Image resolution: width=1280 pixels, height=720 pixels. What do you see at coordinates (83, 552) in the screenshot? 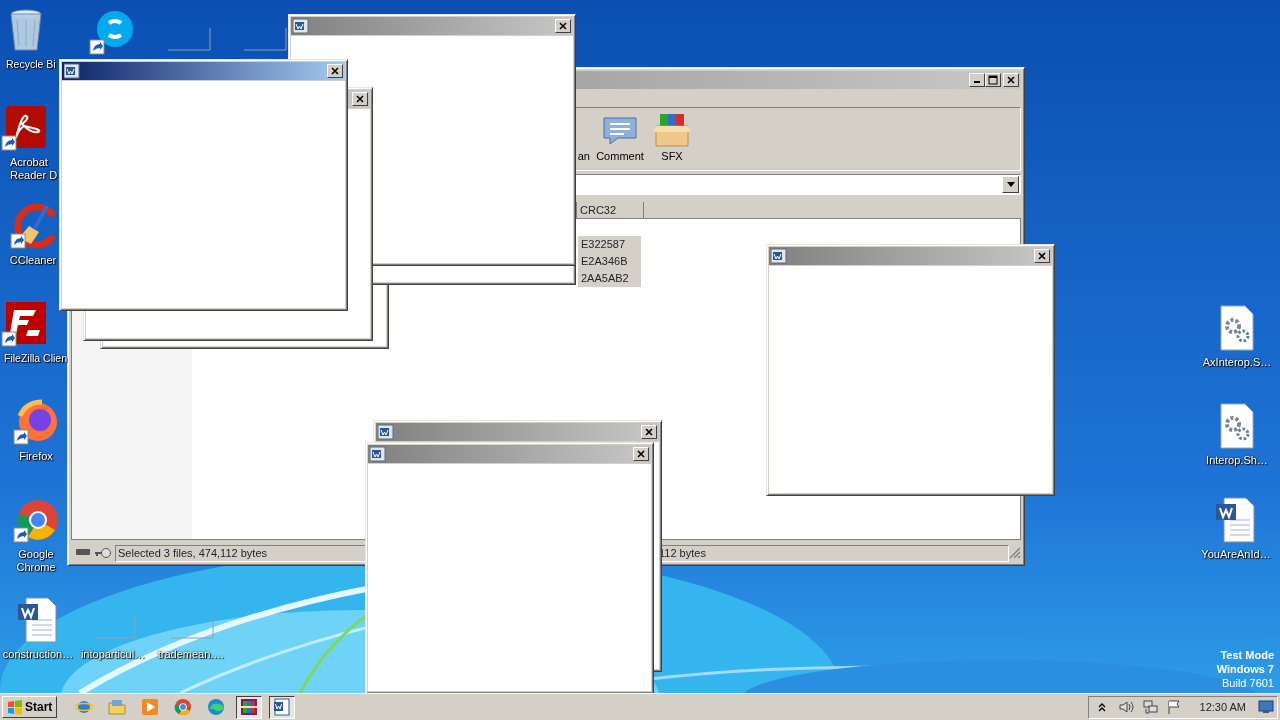
I see `drive-icon` at bounding box center [83, 552].